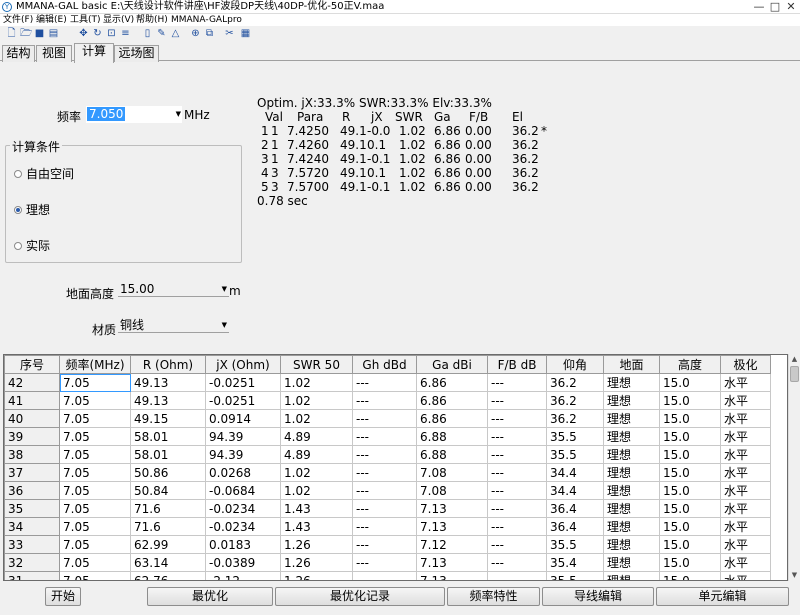  I want to click on table-cell: 0.0183, so click(243, 544).